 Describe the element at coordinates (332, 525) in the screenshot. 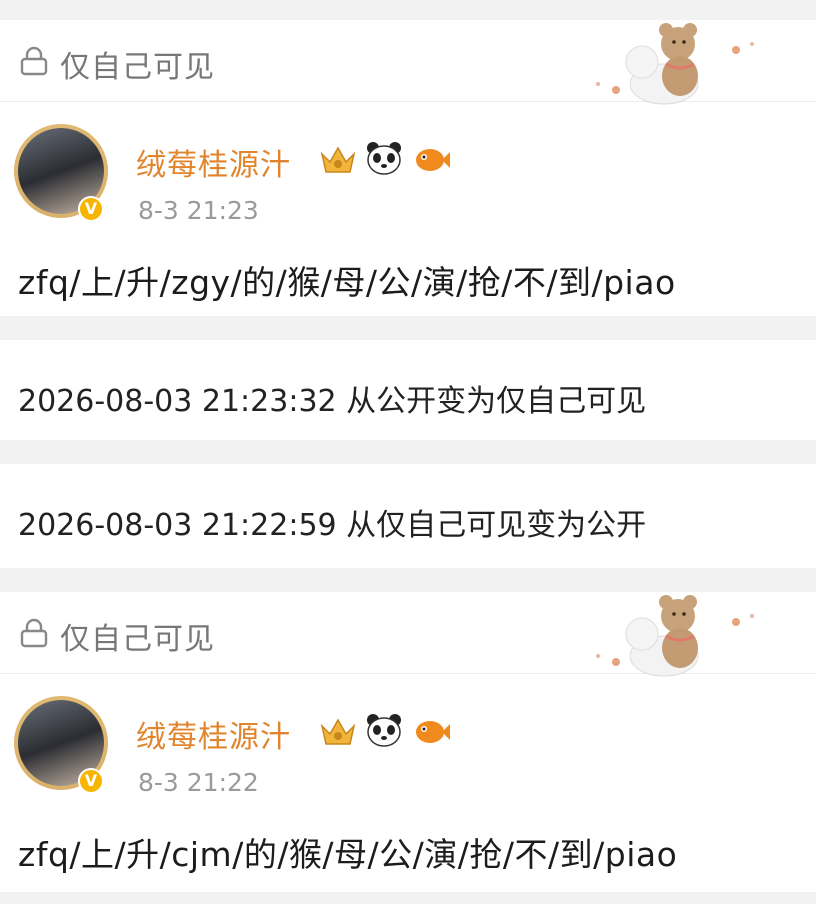

I see `visibility-log-text: 2026-08-03 21:22:59 从仅自己可见变为公开` at that location.